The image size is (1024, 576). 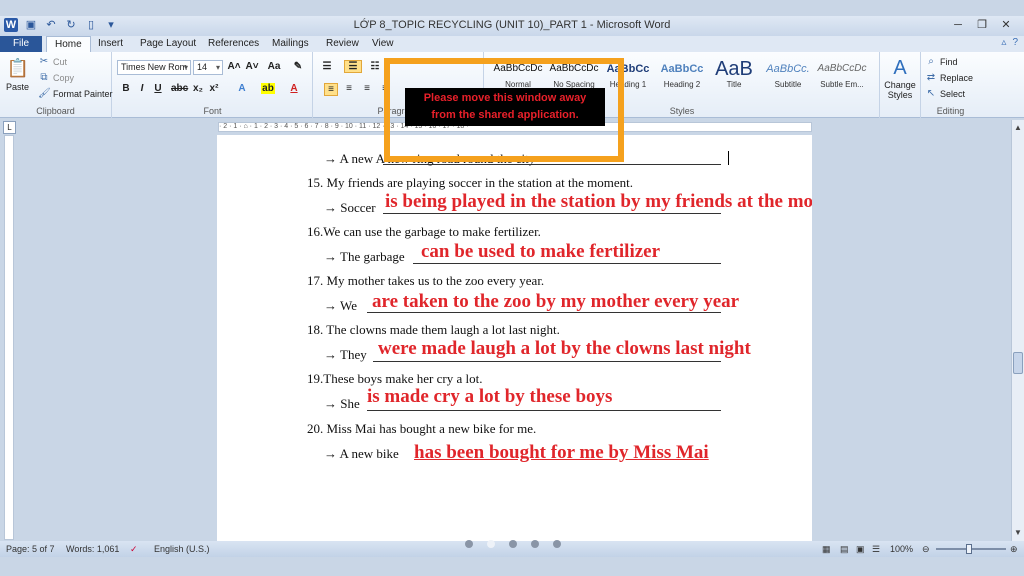 What do you see at coordinates (56, 78) in the screenshot?
I see `copy-button: ⧉ Copy` at bounding box center [56, 78].